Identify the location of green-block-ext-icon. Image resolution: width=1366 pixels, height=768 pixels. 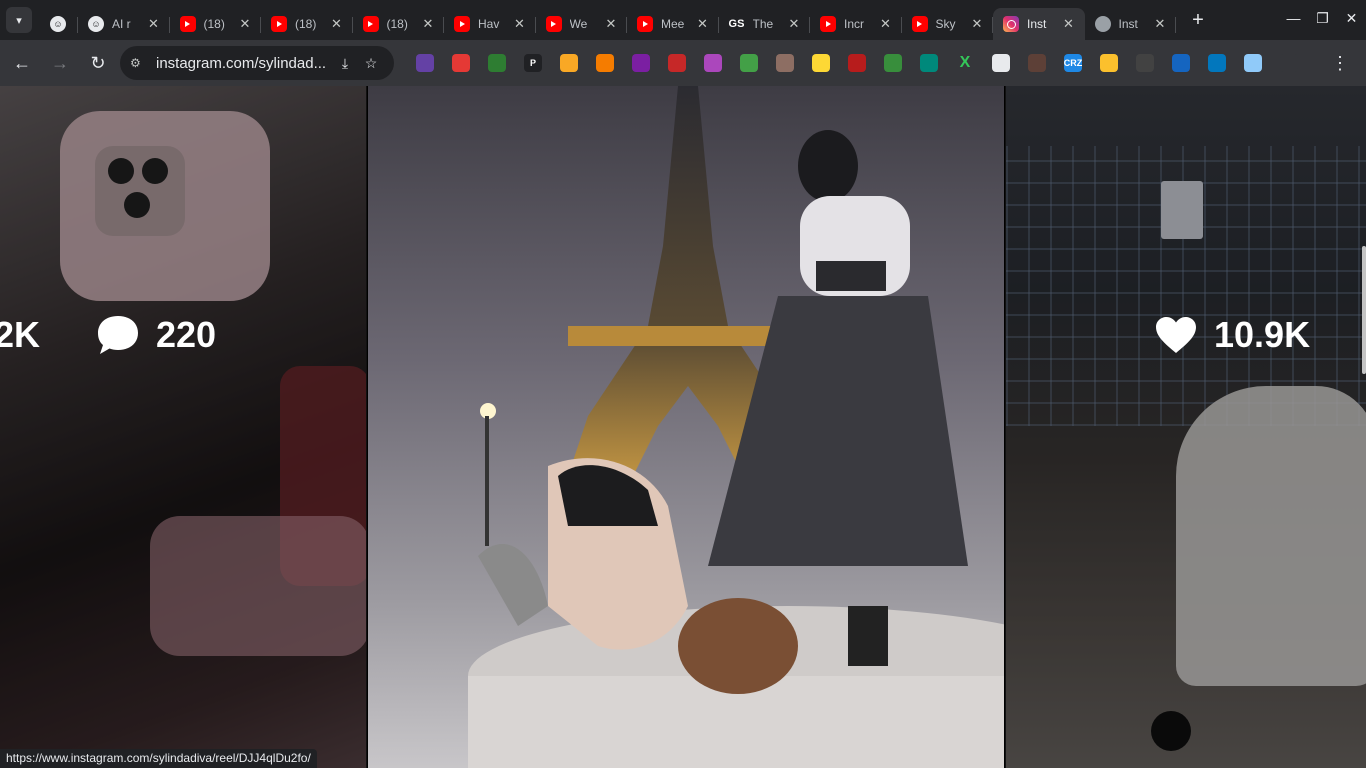
(749, 63).